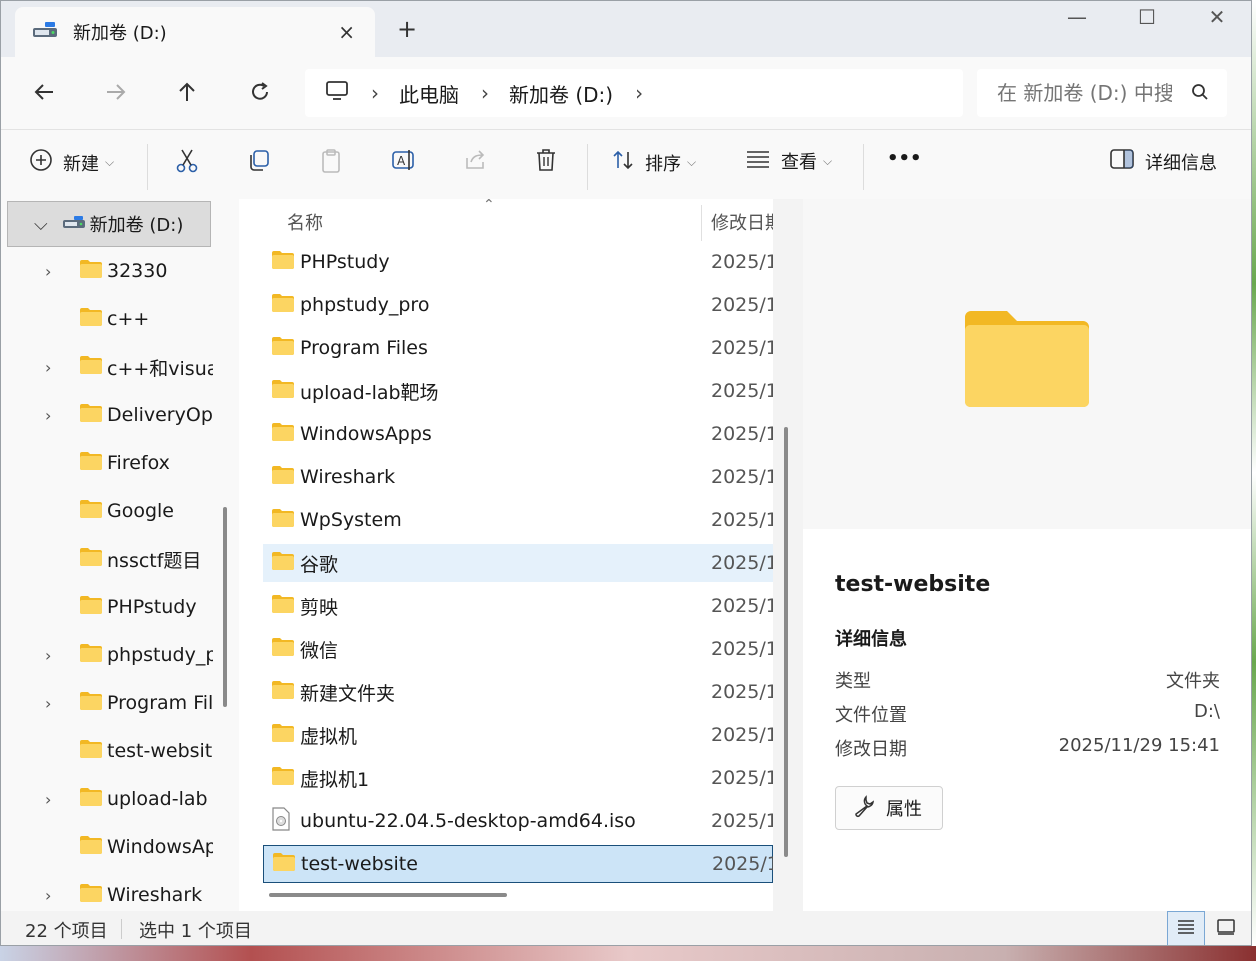 This screenshot has width=1256, height=961. What do you see at coordinates (44, 92) in the screenshot?
I see `back-arrow-icon` at bounding box center [44, 92].